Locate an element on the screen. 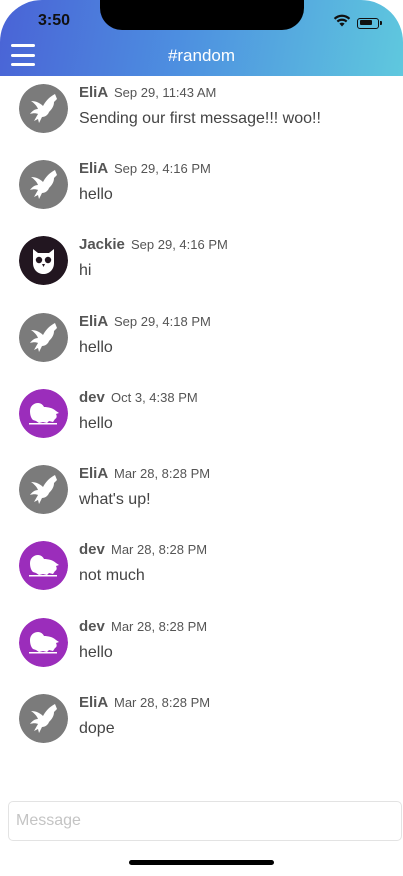 Image resolution: width=403 pixels, height=876 pixels. message-timestamp: Oct 3, 4:38 PM is located at coordinates (154, 397).